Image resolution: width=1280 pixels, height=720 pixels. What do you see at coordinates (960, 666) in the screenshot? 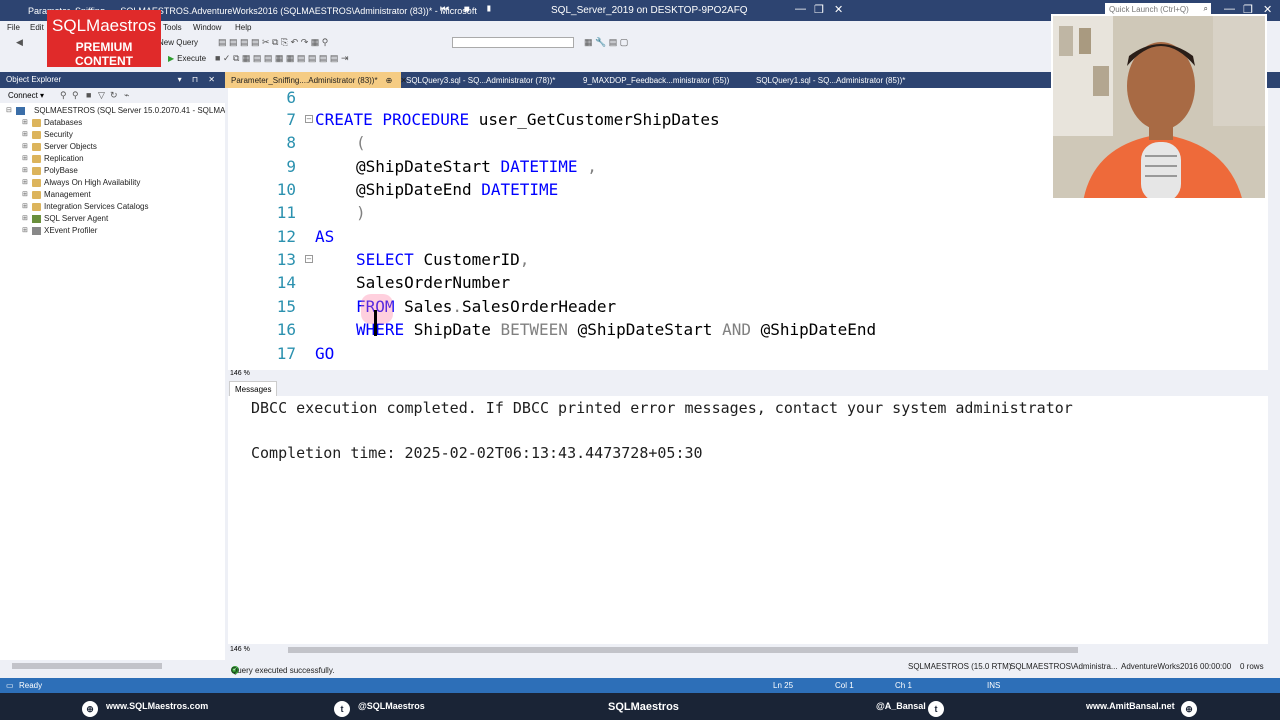
I see `status-server: SQLMAESTROS (15.0 RTM)` at bounding box center [960, 666].